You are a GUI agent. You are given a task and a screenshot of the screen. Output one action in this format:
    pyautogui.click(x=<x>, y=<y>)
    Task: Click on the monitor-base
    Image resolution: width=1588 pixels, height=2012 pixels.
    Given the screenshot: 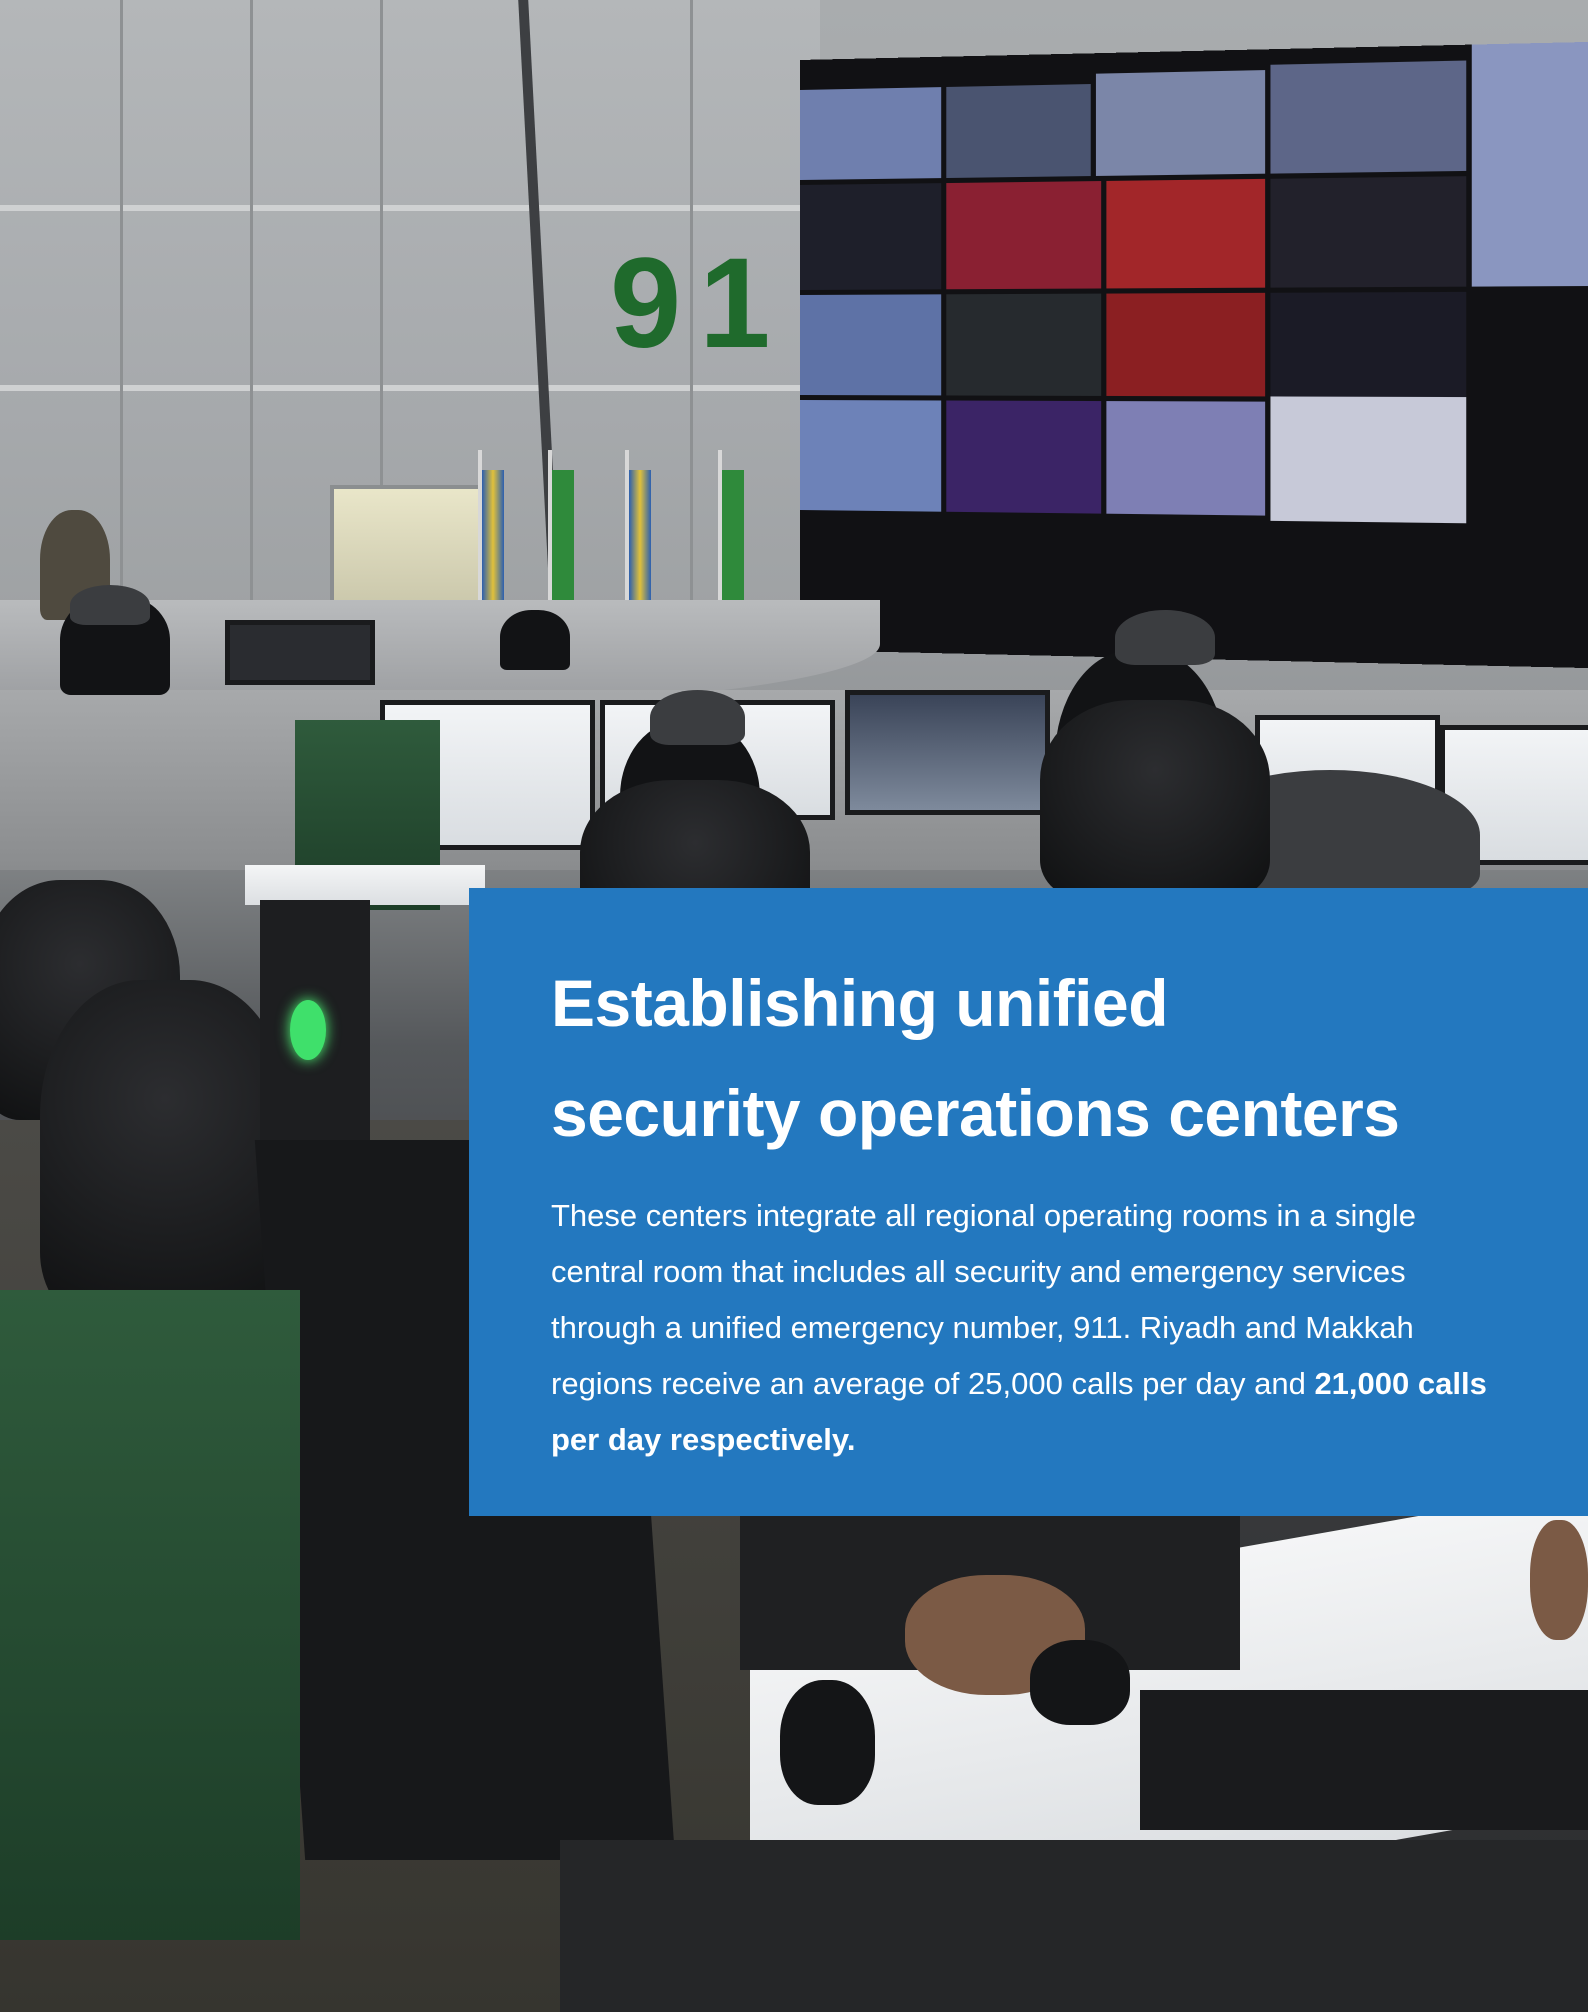 What is the action you would take?
    pyautogui.click(x=1364, y=1760)
    